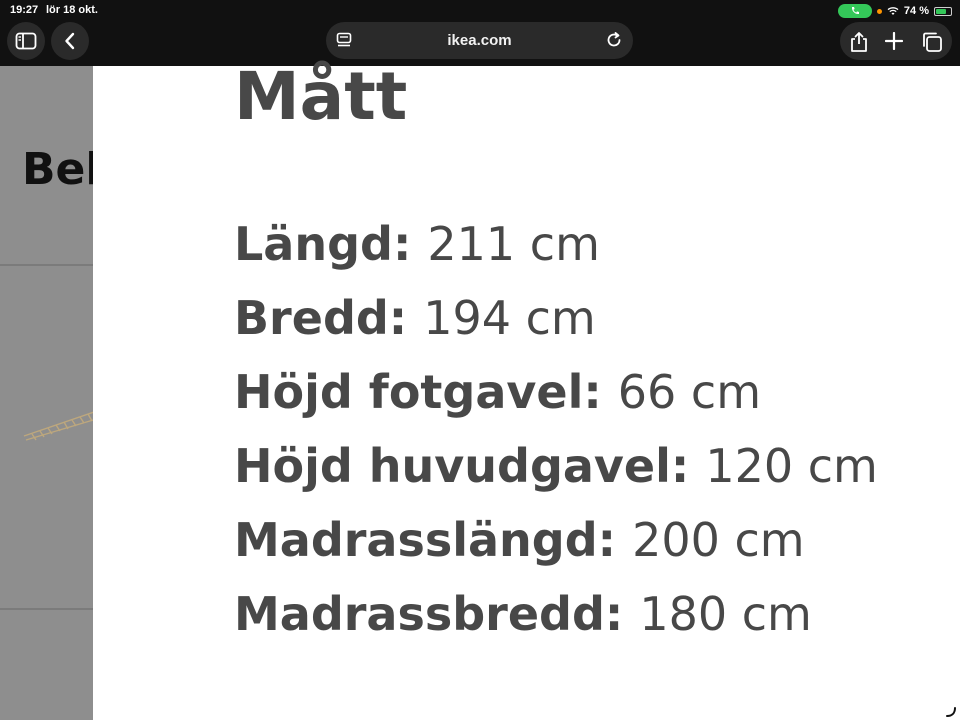 The height and width of the screenshot is (720, 960). What do you see at coordinates (791, 466) in the screenshot?
I see `dimension-value: 120 cm` at bounding box center [791, 466].